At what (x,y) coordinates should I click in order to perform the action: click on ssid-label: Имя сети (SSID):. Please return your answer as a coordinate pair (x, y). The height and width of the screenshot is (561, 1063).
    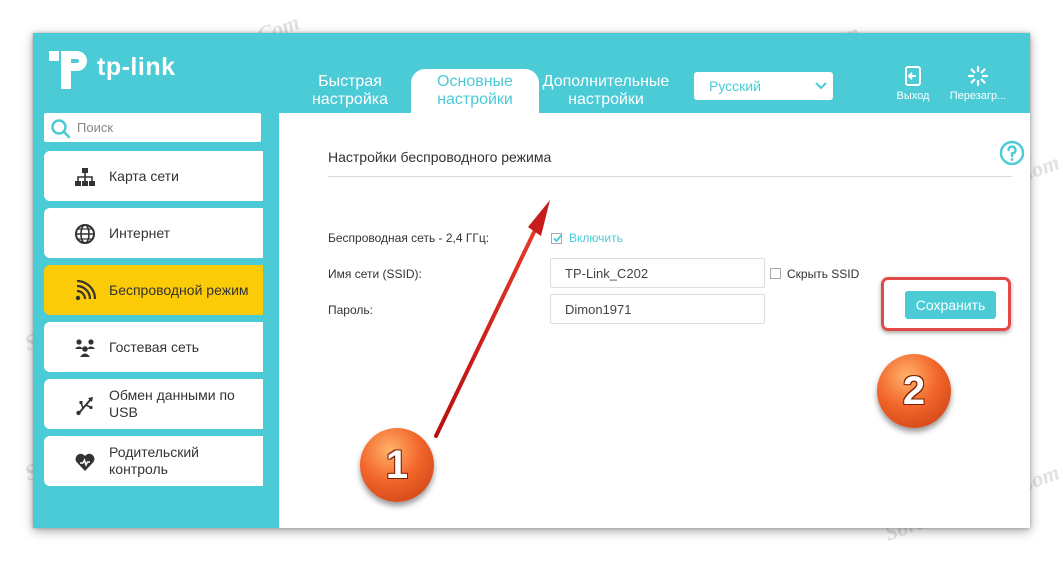
    Looking at the image, I should click on (375, 274).